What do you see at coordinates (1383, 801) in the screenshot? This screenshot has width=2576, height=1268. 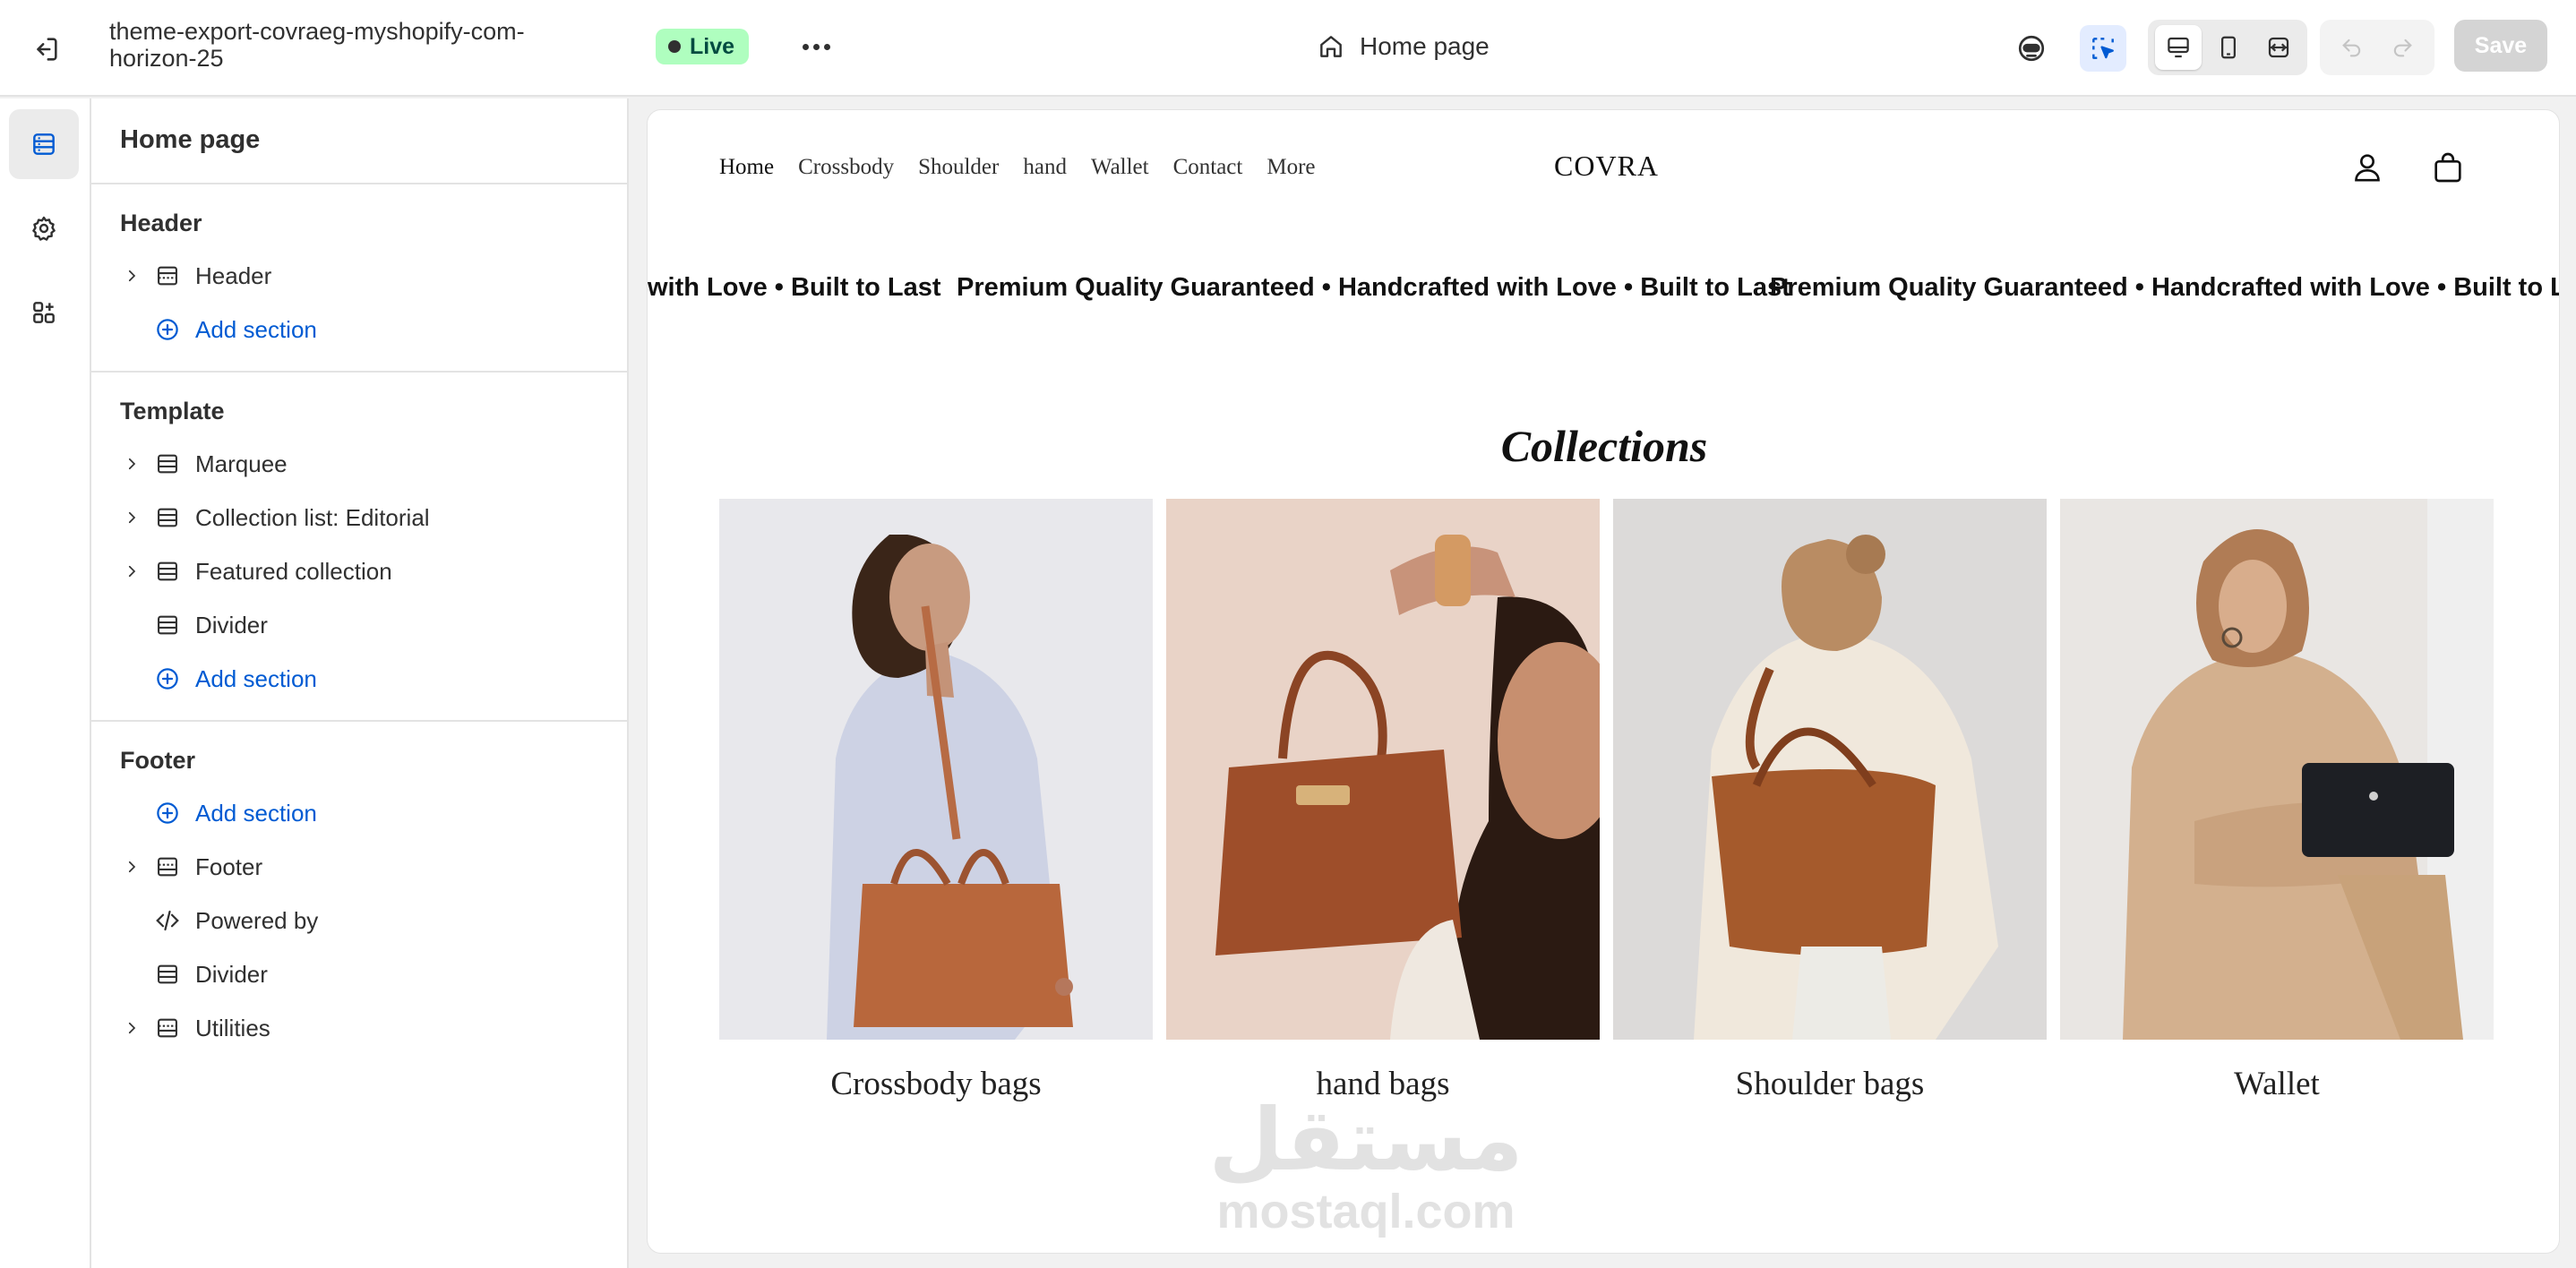 I see `collection-card: hand bags` at bounding box center [1383, 801].